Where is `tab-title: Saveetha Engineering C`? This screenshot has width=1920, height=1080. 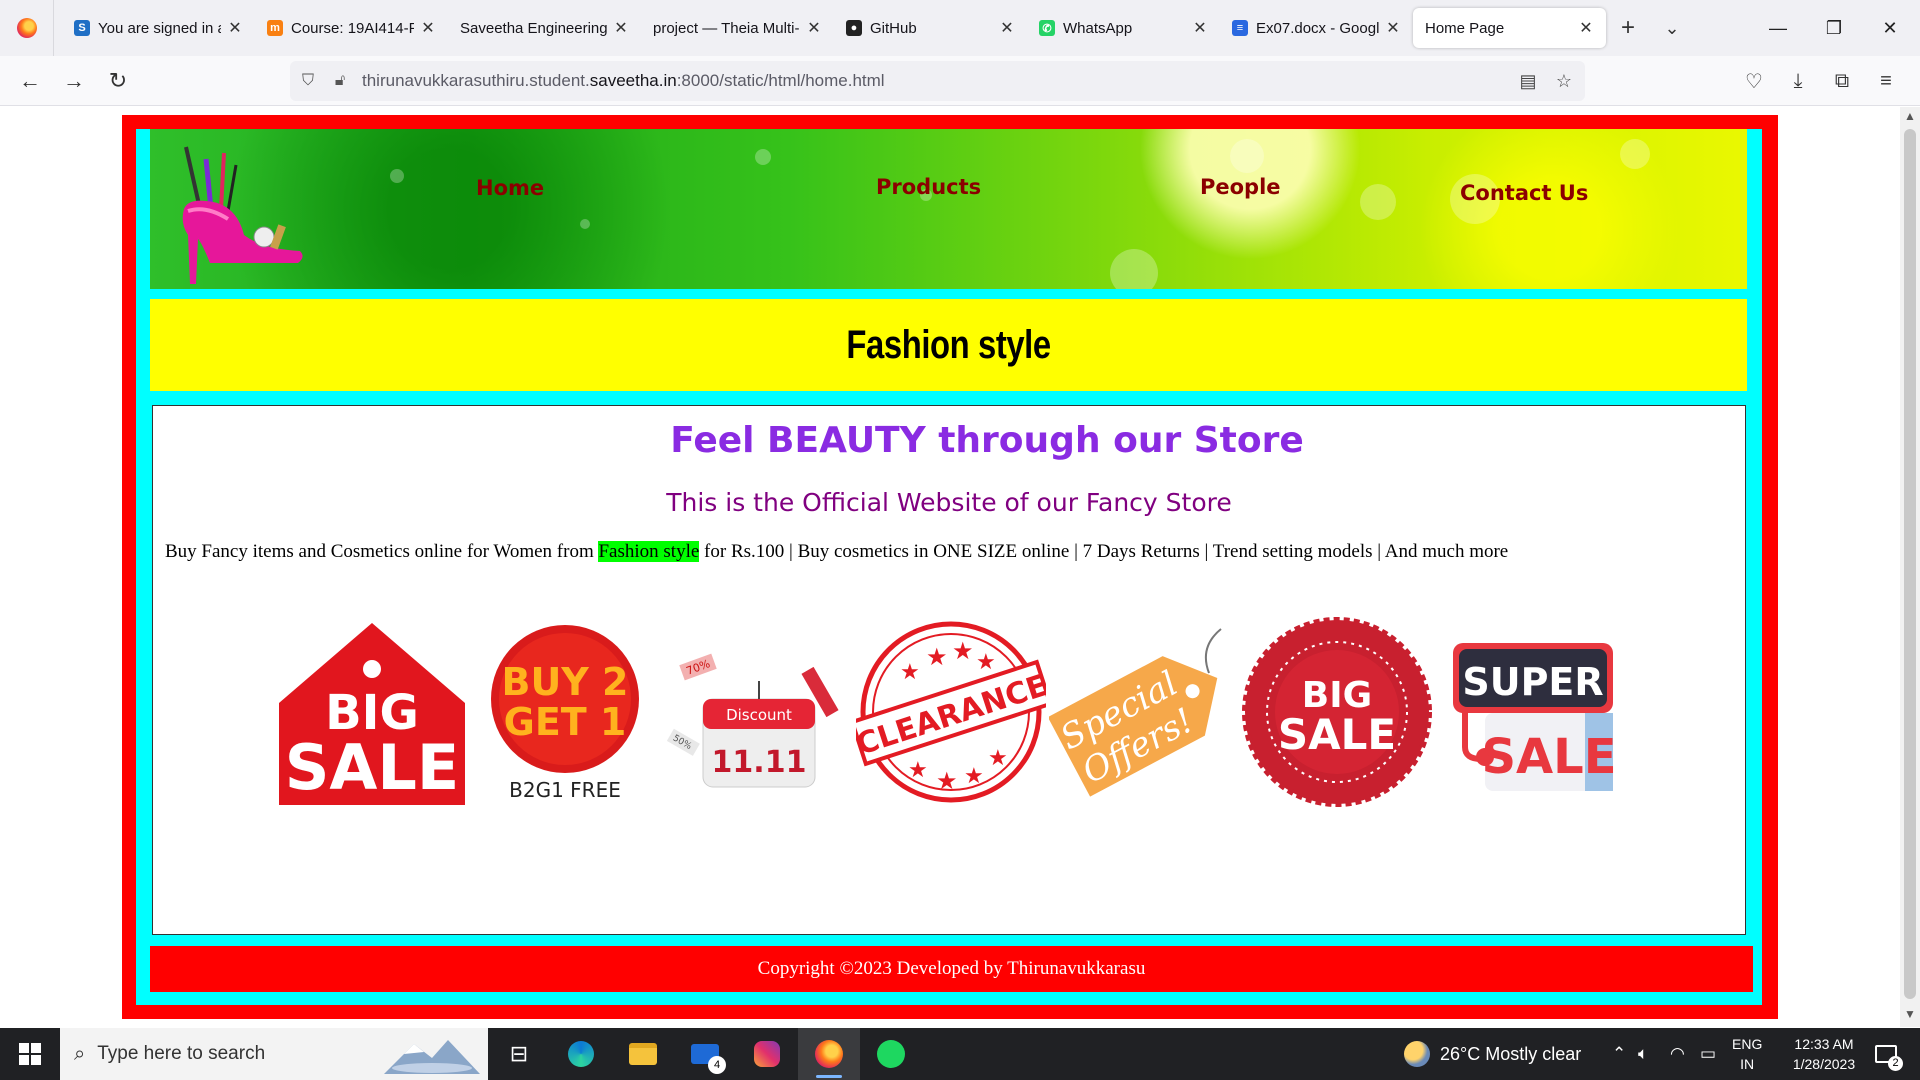
tab-title: Saveetha Engineering C is located at coordinates (533, 28).